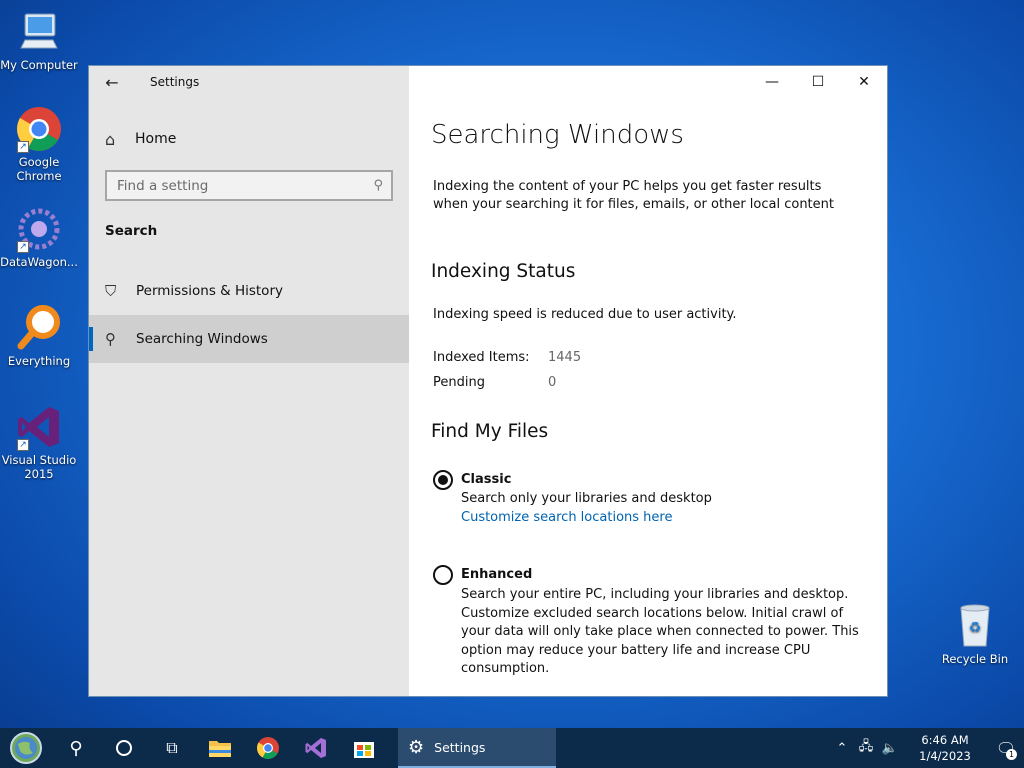 This screenshot has height=768, width=1024. What do you see at coordinates (486, 479) in the screenshot?
I see `classic-label: Classic` at bounding box center [486, 479].